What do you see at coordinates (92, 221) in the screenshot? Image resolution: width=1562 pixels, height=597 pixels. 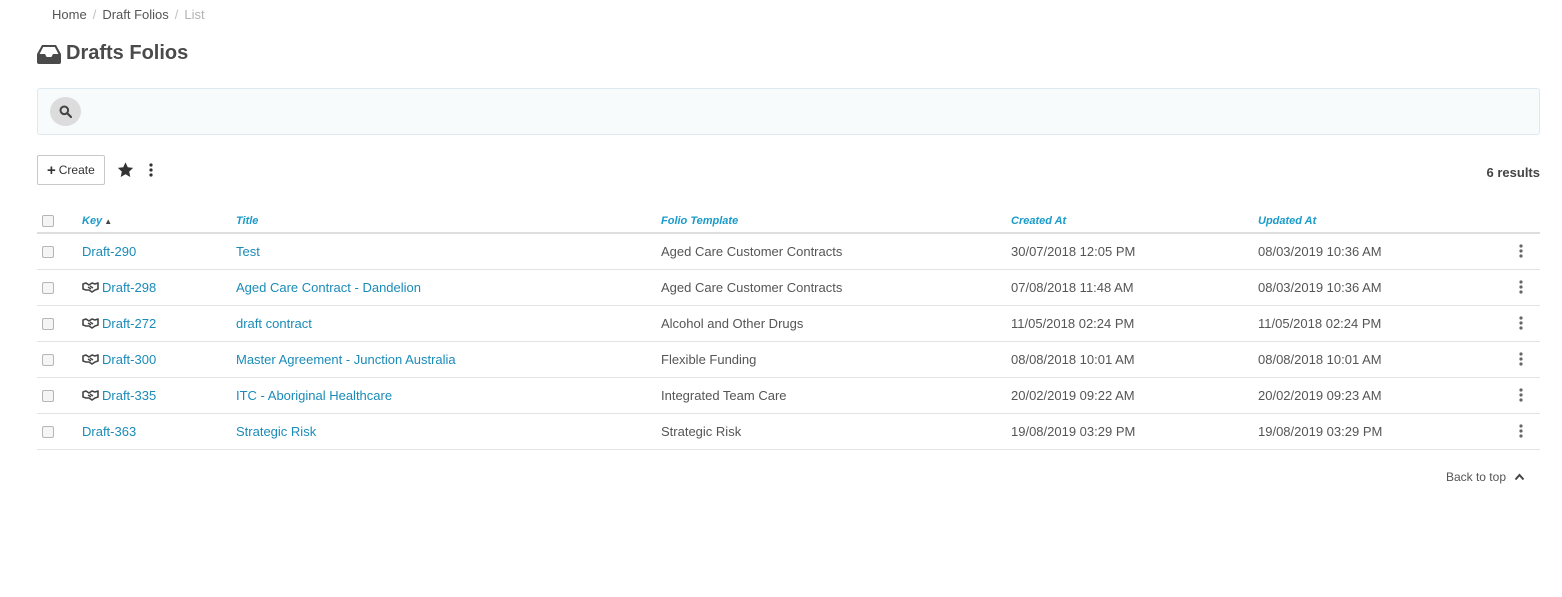 I see `column-header-key-label: Key` at bounding box center [92, 221].